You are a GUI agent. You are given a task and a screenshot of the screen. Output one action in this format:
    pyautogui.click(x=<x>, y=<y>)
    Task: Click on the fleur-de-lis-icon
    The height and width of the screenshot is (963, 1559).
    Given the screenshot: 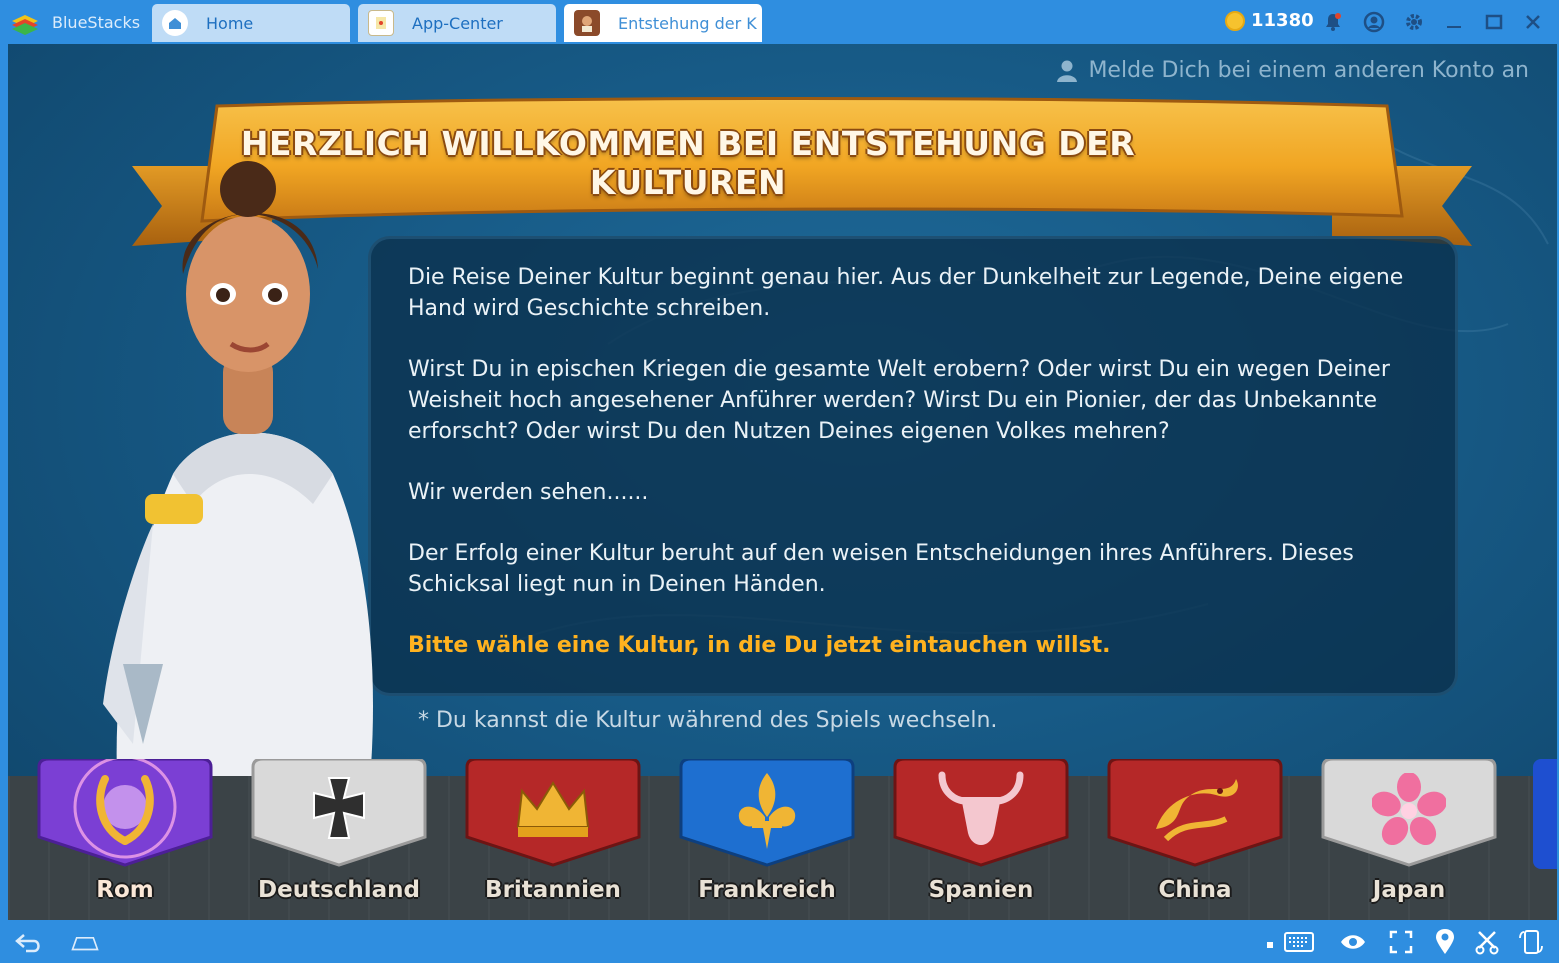 What is the action you would take?
    pyautogui.click(x=767, y=811)
    